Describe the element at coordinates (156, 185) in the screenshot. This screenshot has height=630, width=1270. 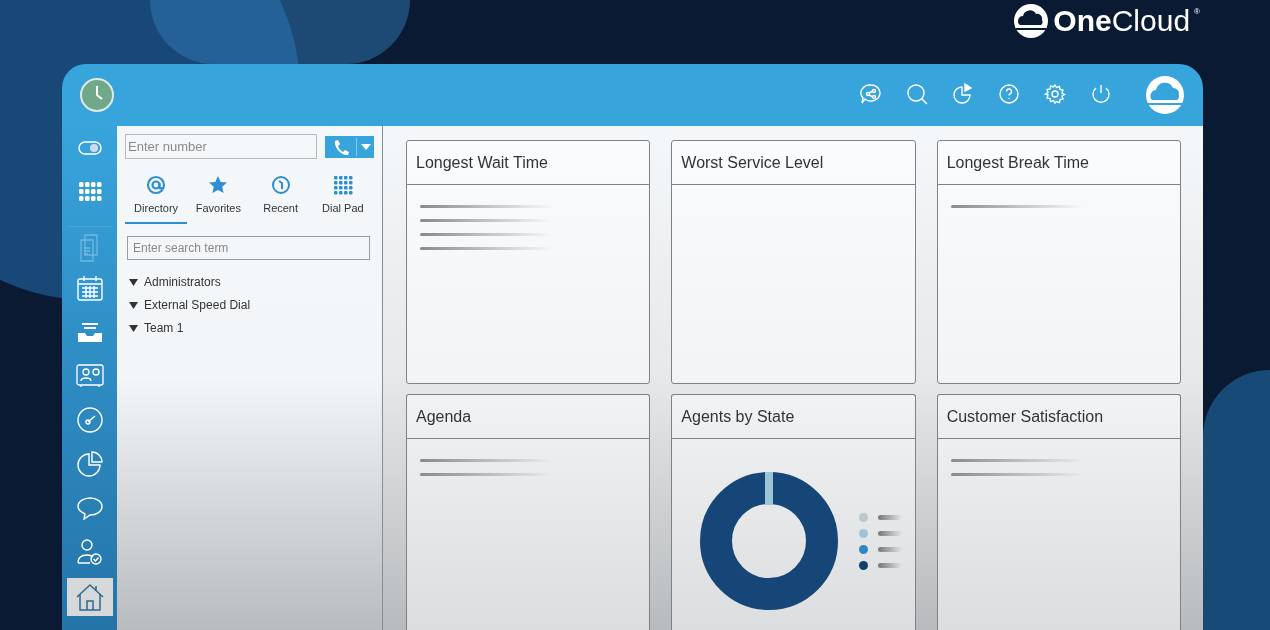
I see `at-icon` at that location.